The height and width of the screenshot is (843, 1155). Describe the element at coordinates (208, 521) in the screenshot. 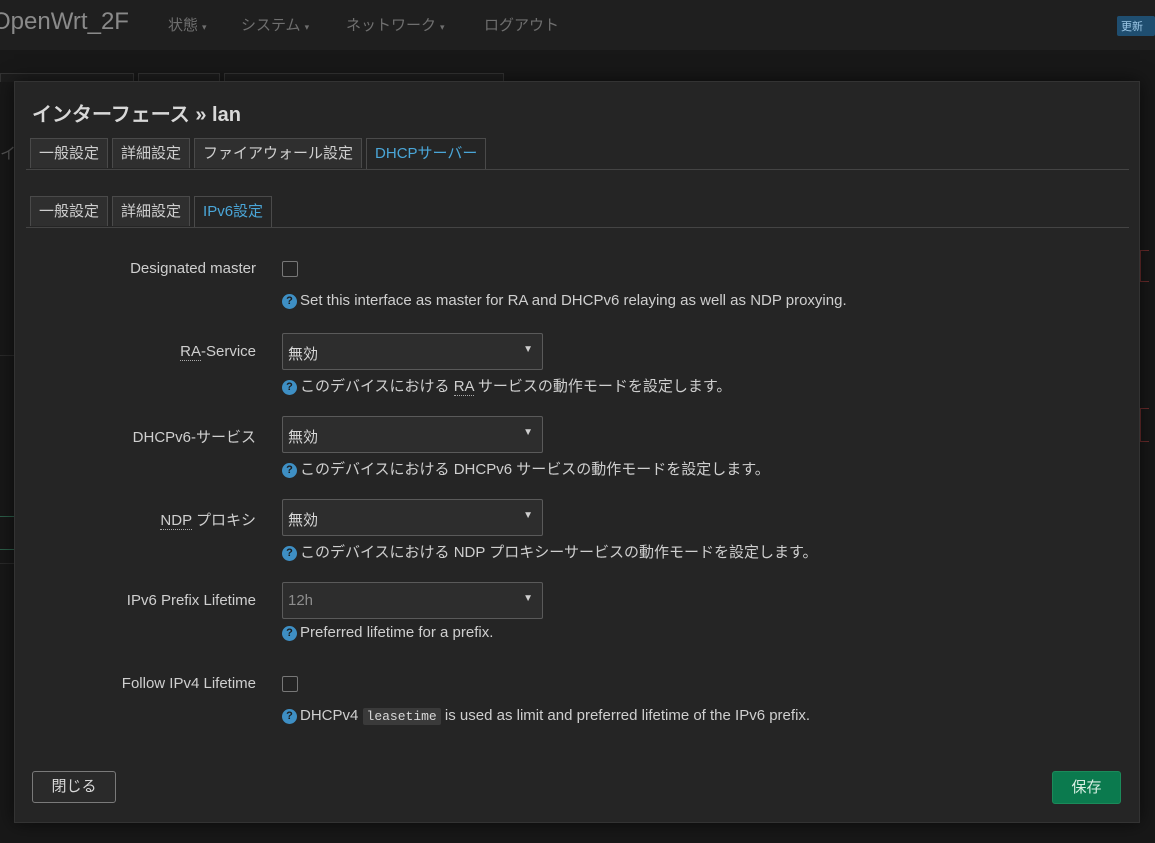

I see `ndp-proxy-label: NDP プロキシ` at that location.